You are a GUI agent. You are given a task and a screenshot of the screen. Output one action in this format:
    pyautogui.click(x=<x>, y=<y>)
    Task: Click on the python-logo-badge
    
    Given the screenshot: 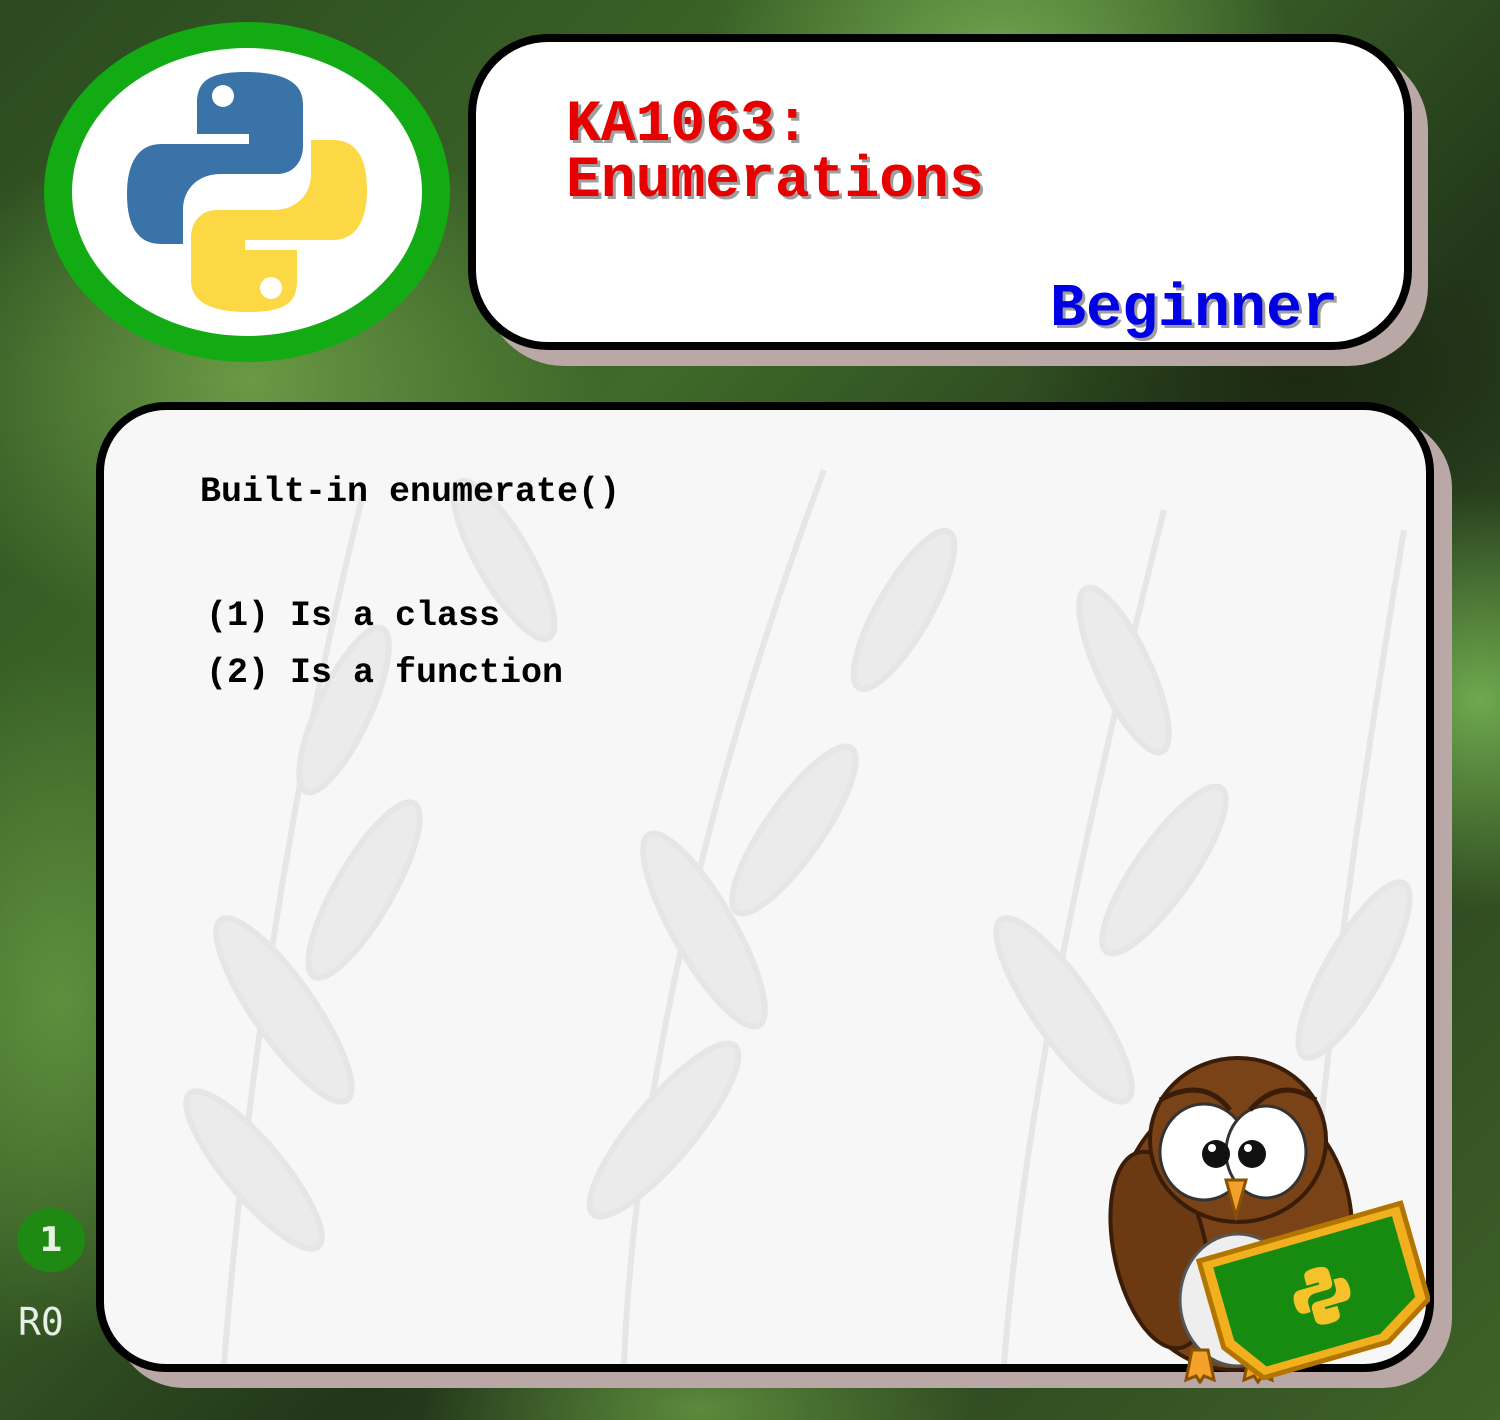 What is the action you would take?
    pyautogui.click(x=247, y=192)
    